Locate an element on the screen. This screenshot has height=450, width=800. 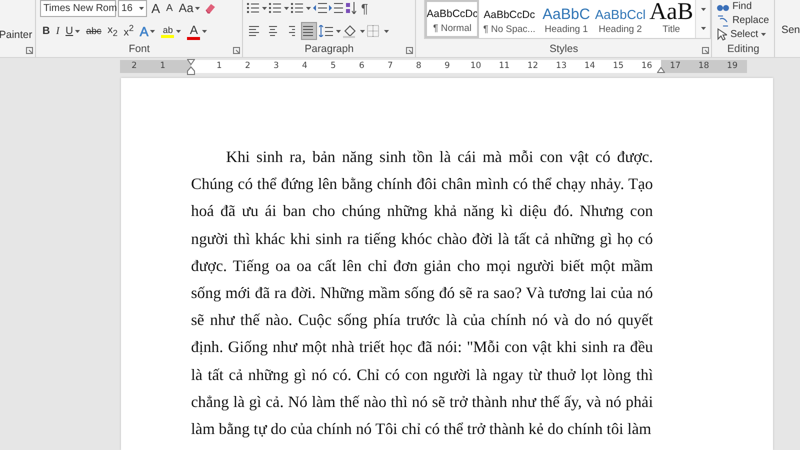
ruler-number: 3 is located at coordinates (276, 66).